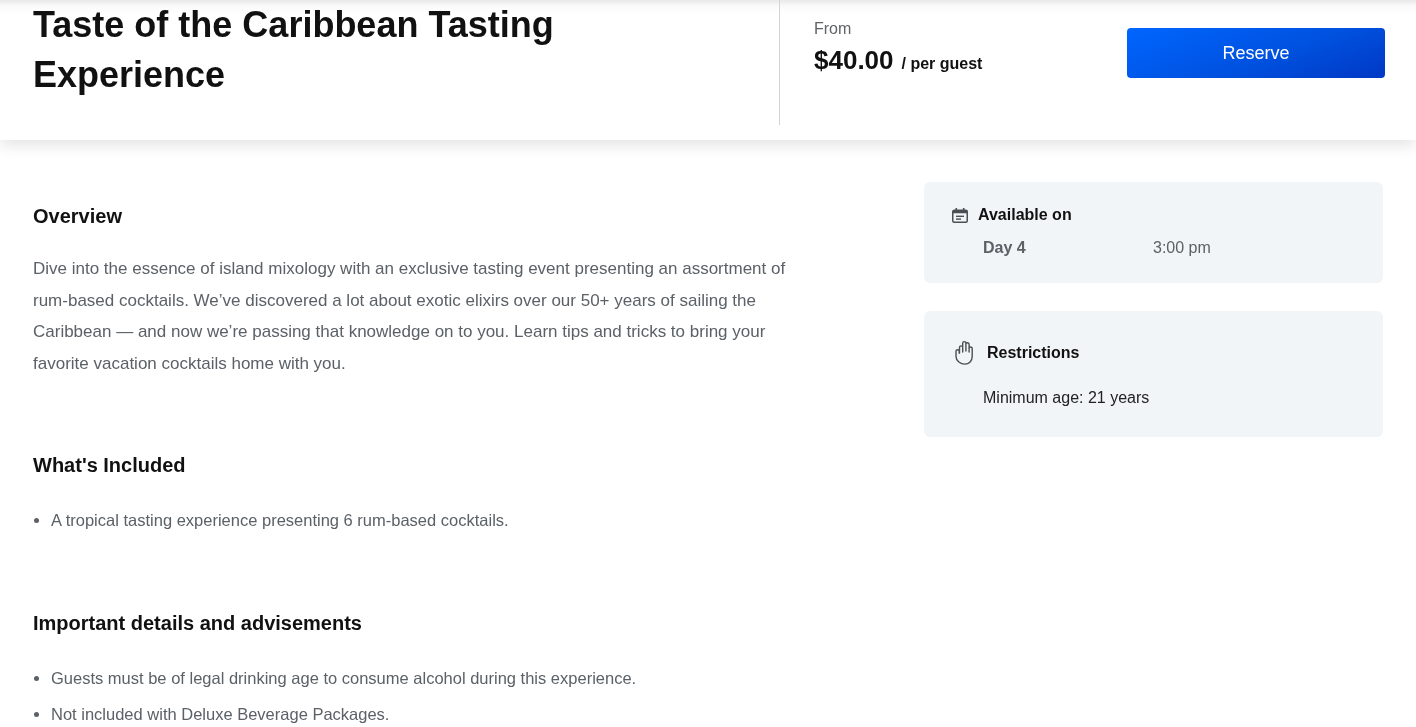 The image size is (1416, 727). Describe the element at coordinates (1256, 53) in the screenshot. I see `reserve-button: Reserve` at that location.